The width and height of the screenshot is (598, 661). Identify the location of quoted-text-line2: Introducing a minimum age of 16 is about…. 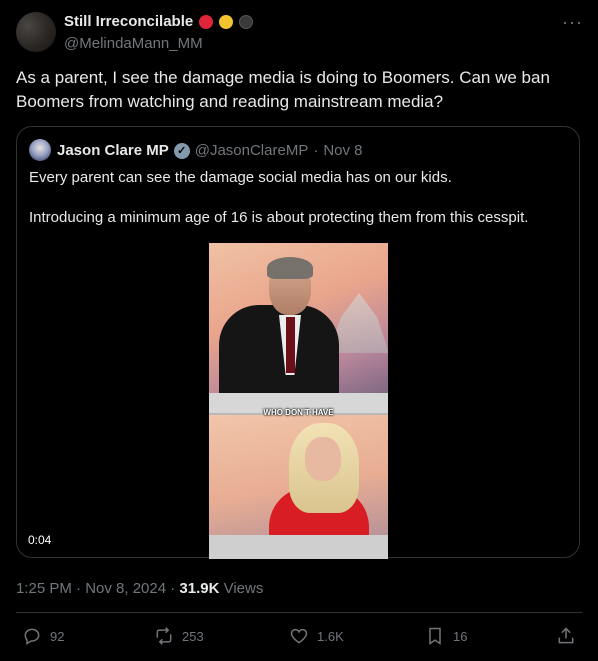
(279, 217).